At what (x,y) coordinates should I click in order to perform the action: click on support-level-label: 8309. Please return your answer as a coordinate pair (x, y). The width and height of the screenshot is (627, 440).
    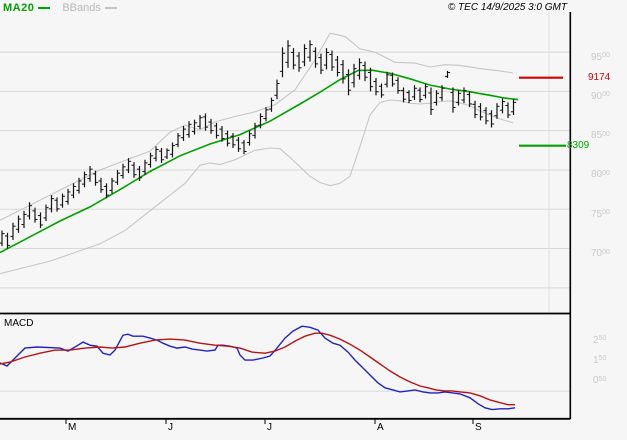
    Looking at the image, I should click on (578, 145).